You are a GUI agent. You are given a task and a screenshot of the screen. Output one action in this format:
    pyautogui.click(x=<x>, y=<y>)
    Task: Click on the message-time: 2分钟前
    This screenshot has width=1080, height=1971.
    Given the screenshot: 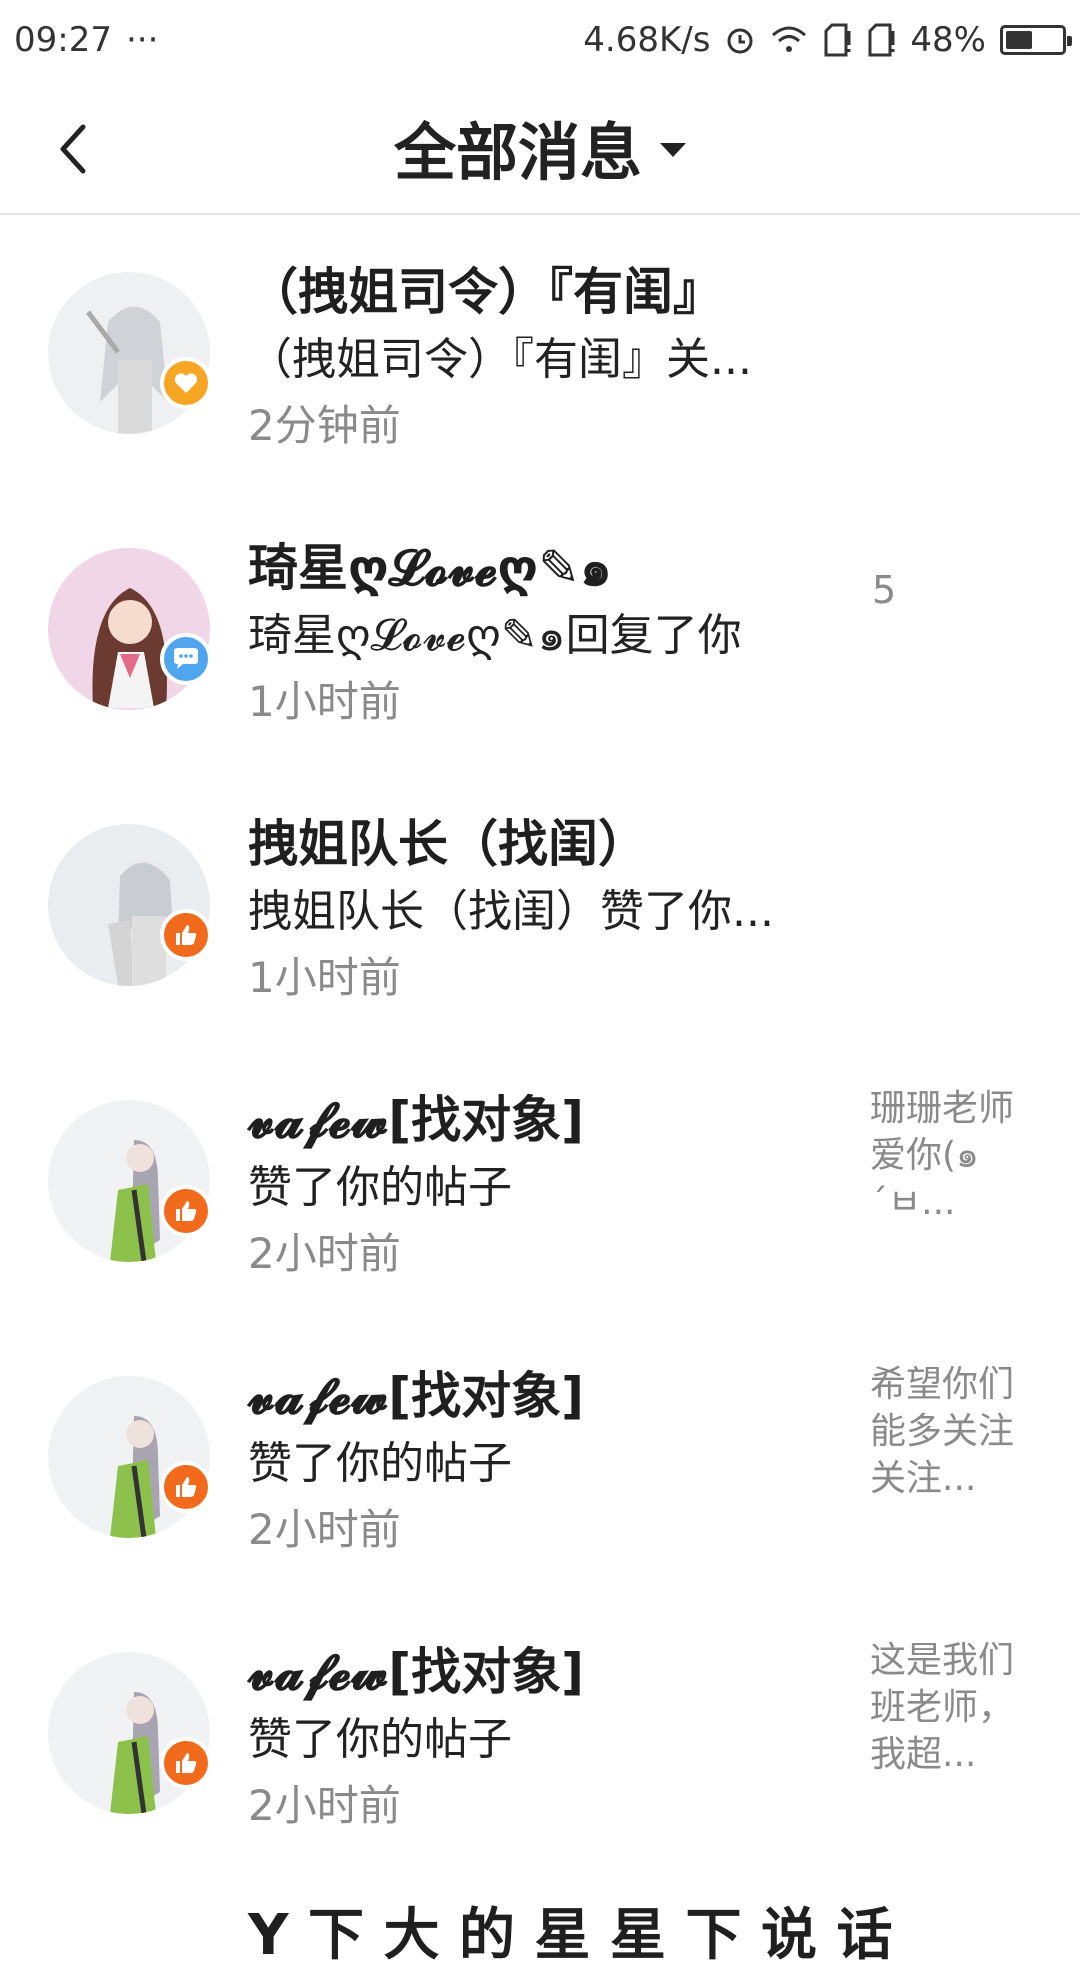 What is the action you would take?
    pyautogui.click(x=324, y=425)
    